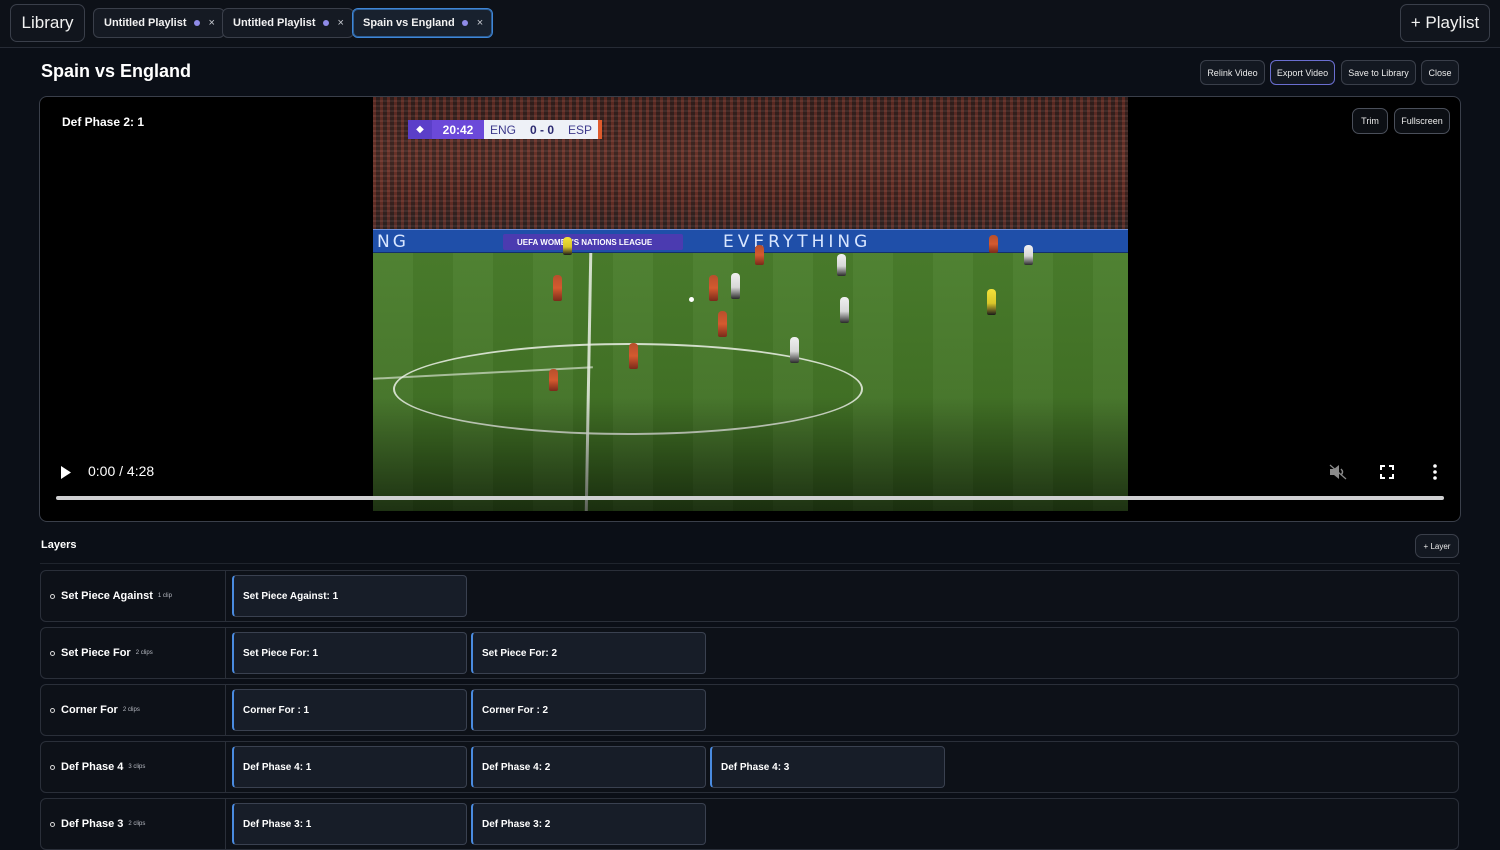 The height and width of the screenshot is (850, 1500). Describe the element at coordinates (349, 767) in the screenshot. I see `clip-item: Def Phase 4: 1` at that location.